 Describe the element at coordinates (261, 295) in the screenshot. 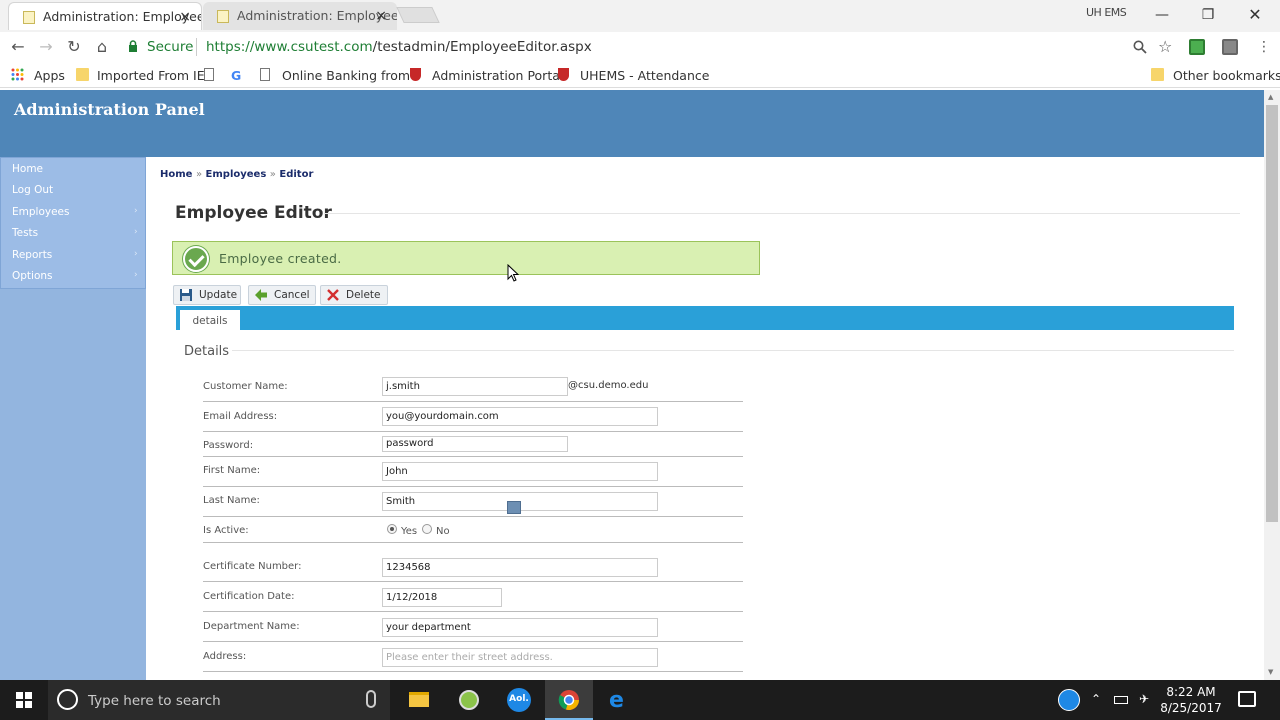

I see `arrow-left-icon` at that location.